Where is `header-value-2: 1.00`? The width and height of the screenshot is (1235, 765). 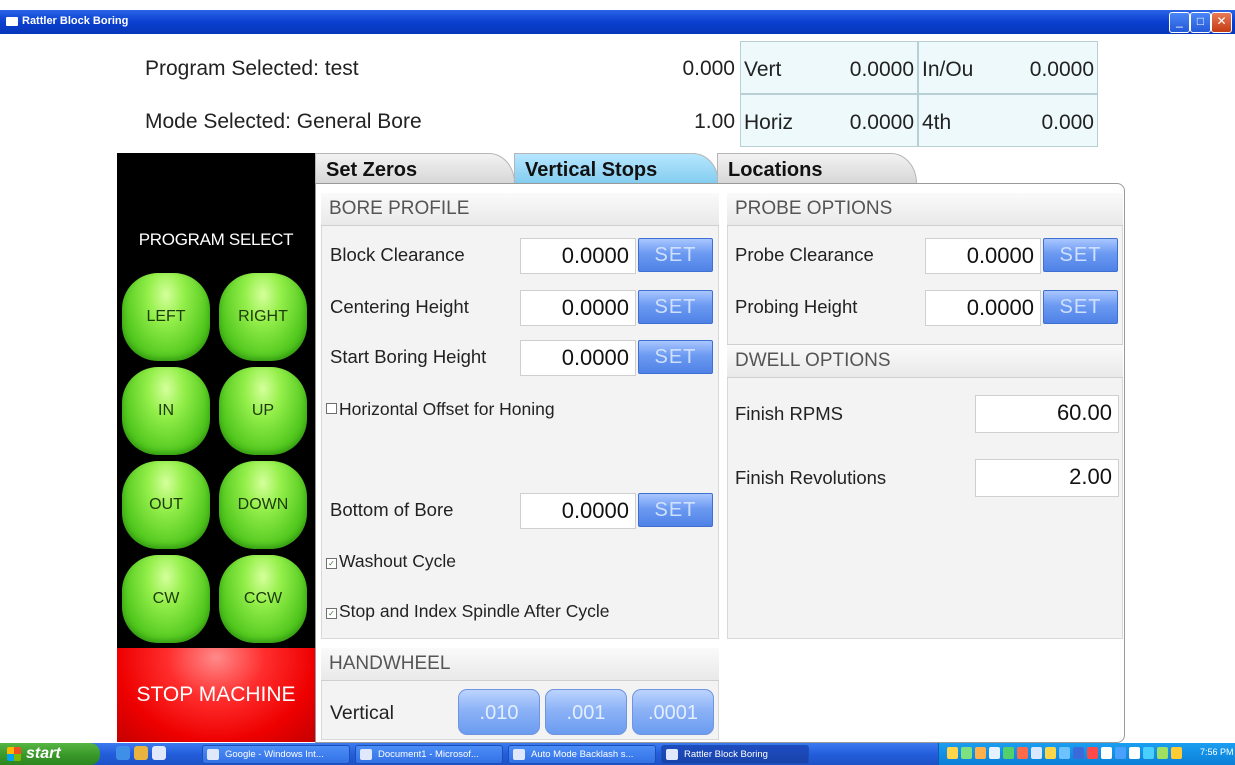 header-value-2: 1.00 is located at coordinates (714, 121).